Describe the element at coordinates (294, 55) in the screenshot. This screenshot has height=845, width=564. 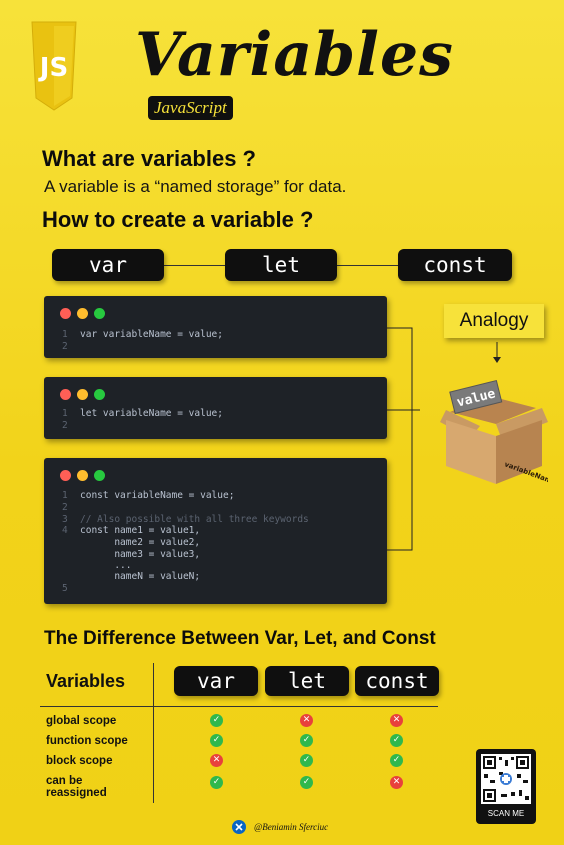
I see `page-title: Variables` at that location.